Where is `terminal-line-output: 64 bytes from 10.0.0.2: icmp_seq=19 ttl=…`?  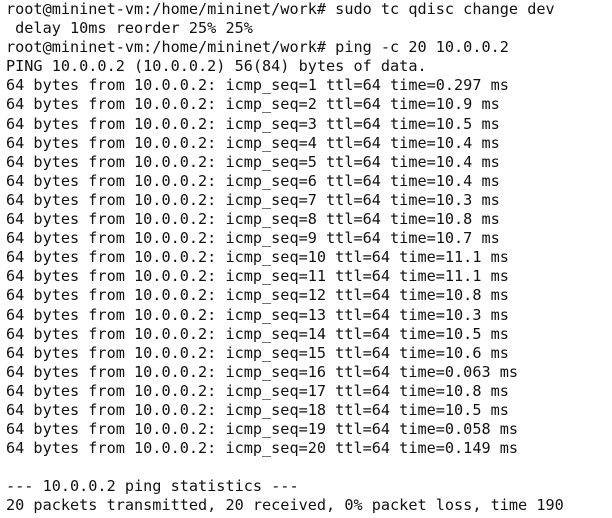
terminal-line-output: 64 bytes from 10.0.0.2: icmp_seq=19 ttl=… is located at coordinates (262, 429).